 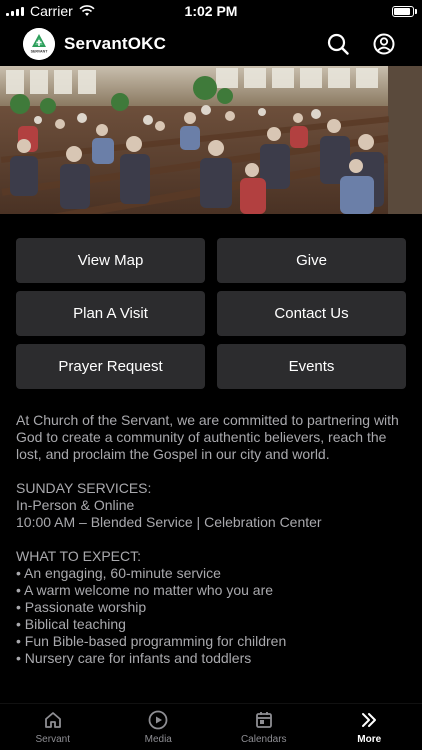 I want to click on prayer-request-button: Prayer Request, so click(x=110, y=366).